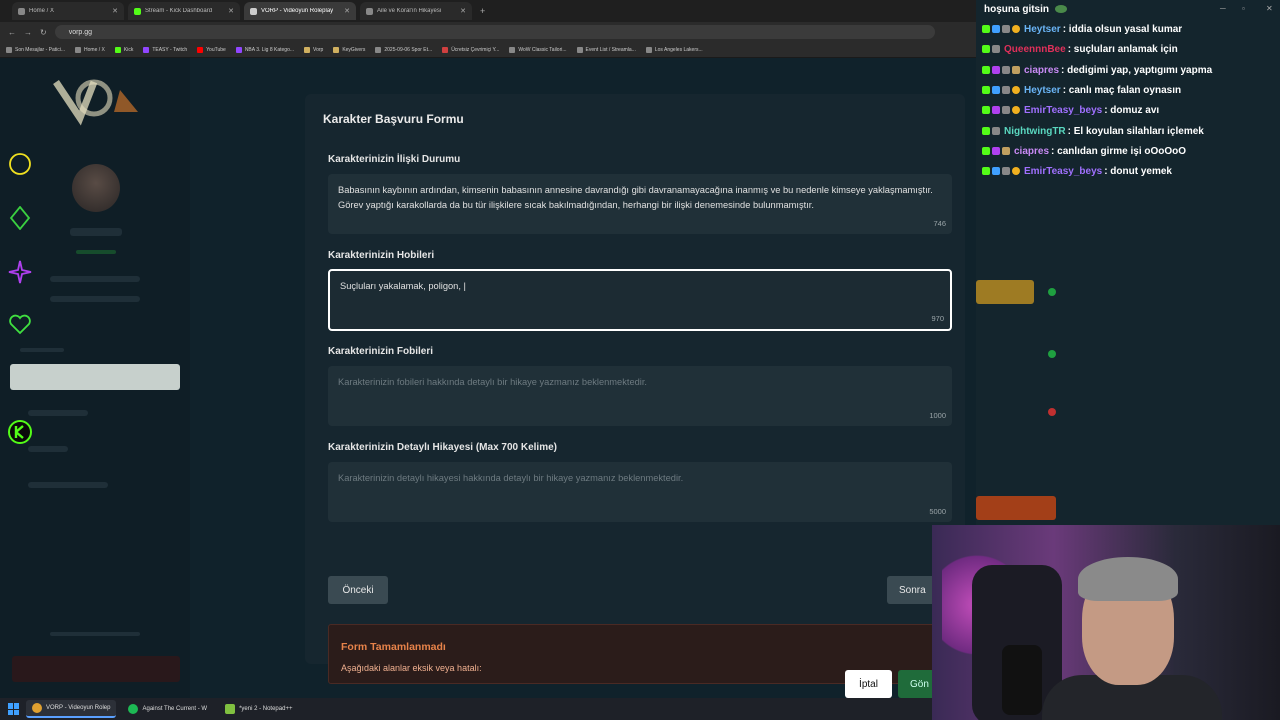  What do you see at coordinates (96, 252) in the screenshot?
I see `status-blurred` at bounding box center [96, 252].